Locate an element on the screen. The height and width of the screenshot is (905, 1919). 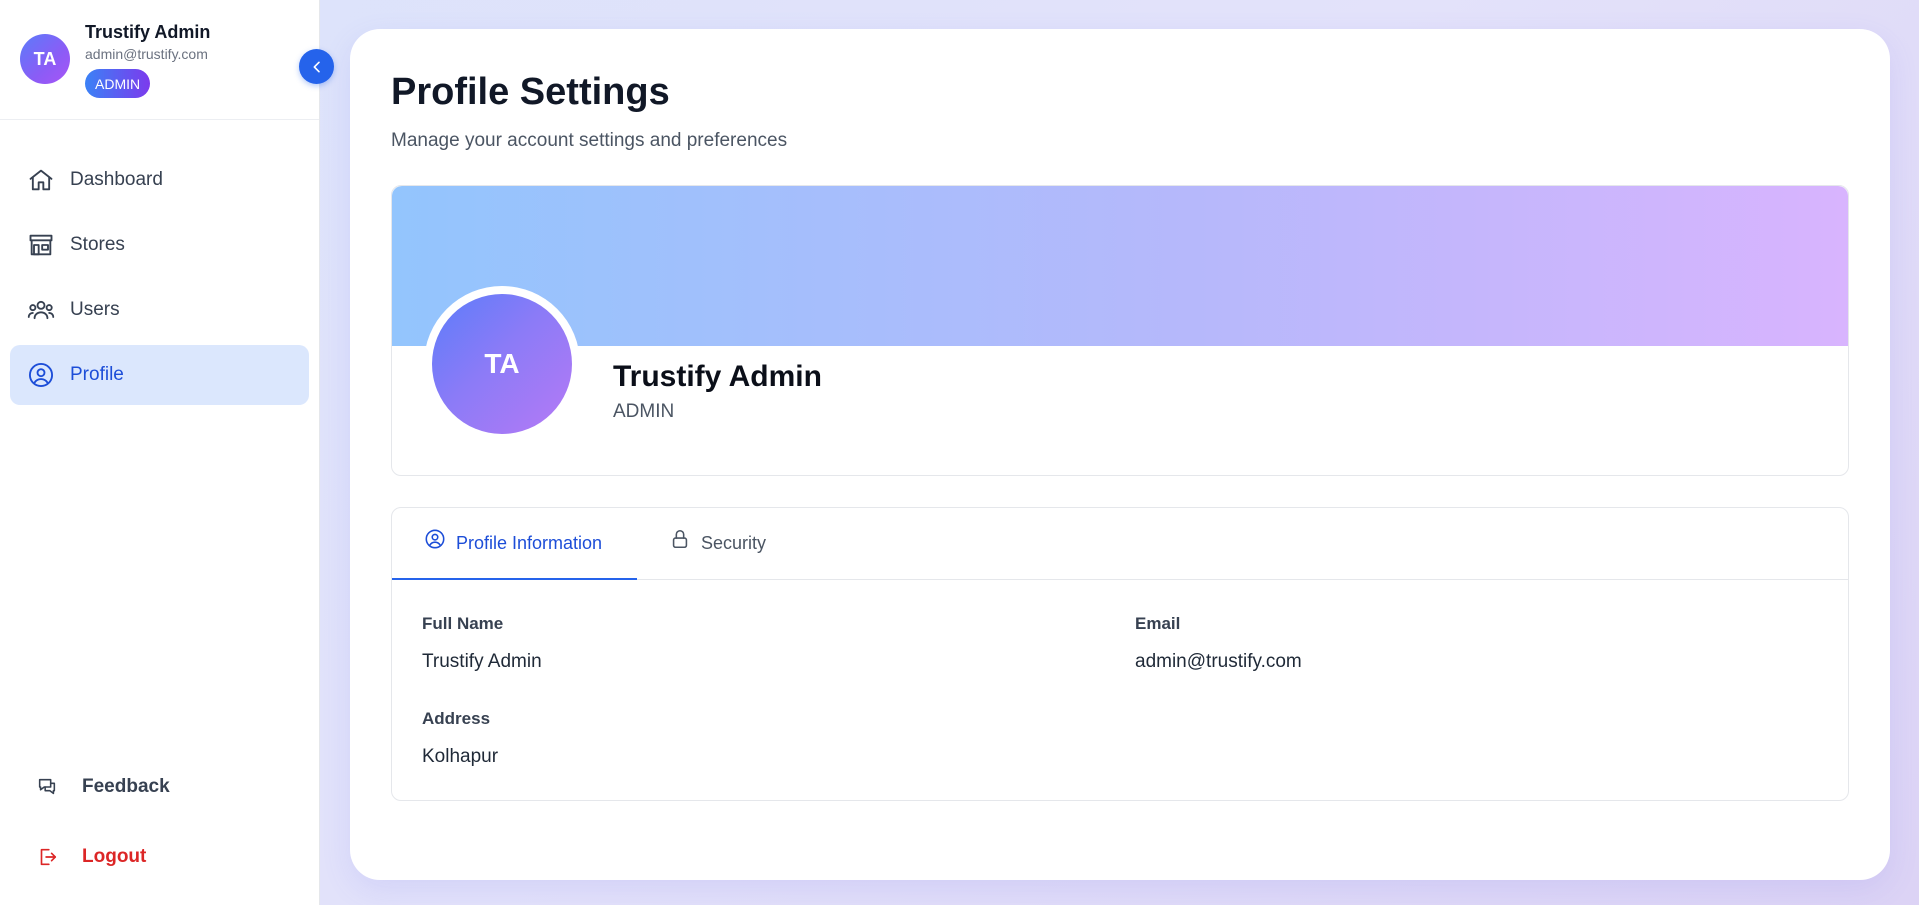
sidebar-item-label: Dashboard is located at coordinates (116, 179).